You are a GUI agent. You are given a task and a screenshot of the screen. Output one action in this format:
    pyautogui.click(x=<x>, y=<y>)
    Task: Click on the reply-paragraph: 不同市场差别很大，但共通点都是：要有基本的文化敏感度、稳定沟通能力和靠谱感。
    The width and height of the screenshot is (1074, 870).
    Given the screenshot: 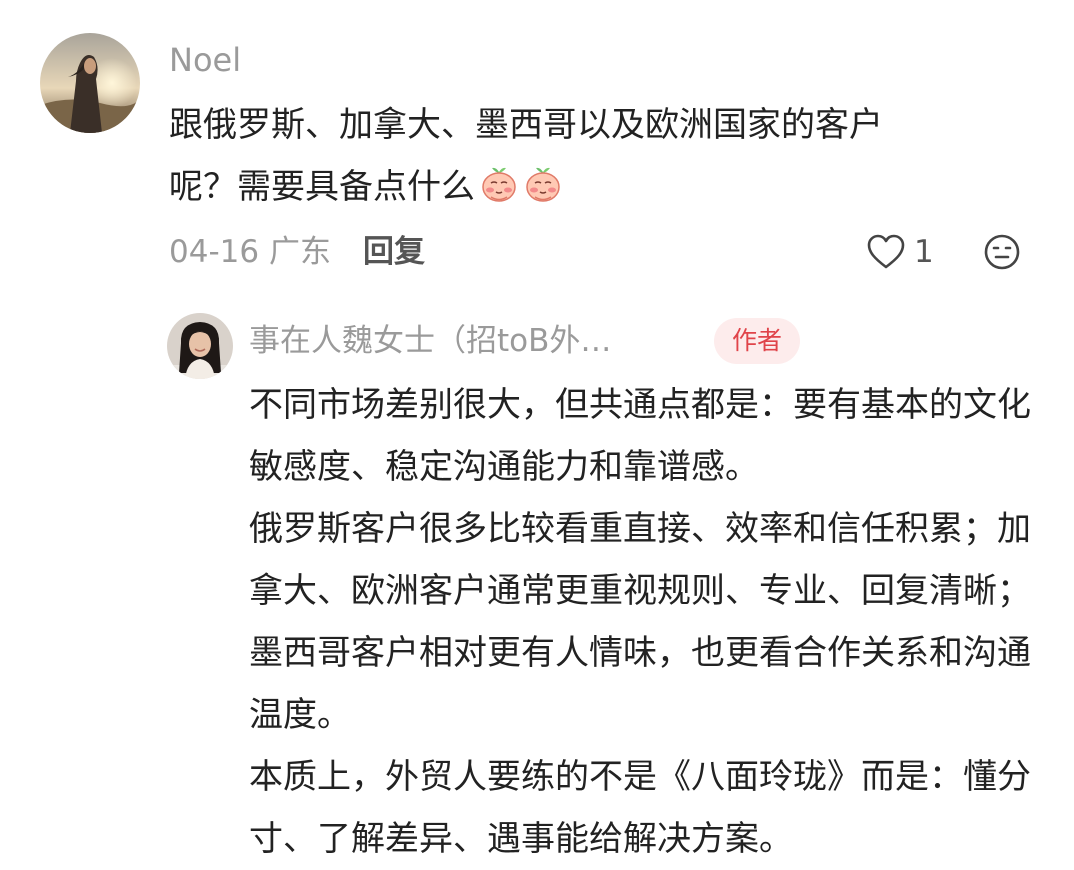 What is the action you would take?
    pyautogui.click(x=640, y=436)
    